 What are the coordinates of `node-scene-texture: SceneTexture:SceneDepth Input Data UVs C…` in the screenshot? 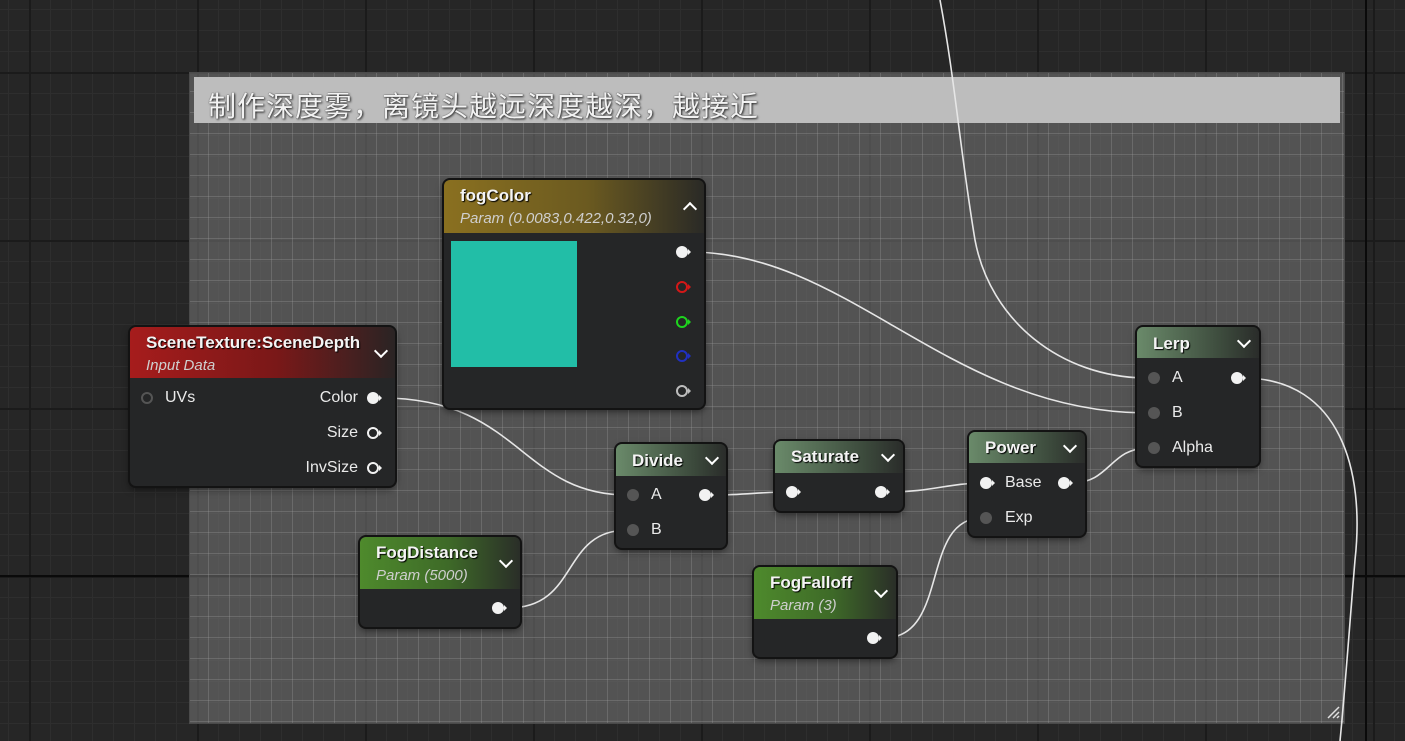 It's located at (262, 406).